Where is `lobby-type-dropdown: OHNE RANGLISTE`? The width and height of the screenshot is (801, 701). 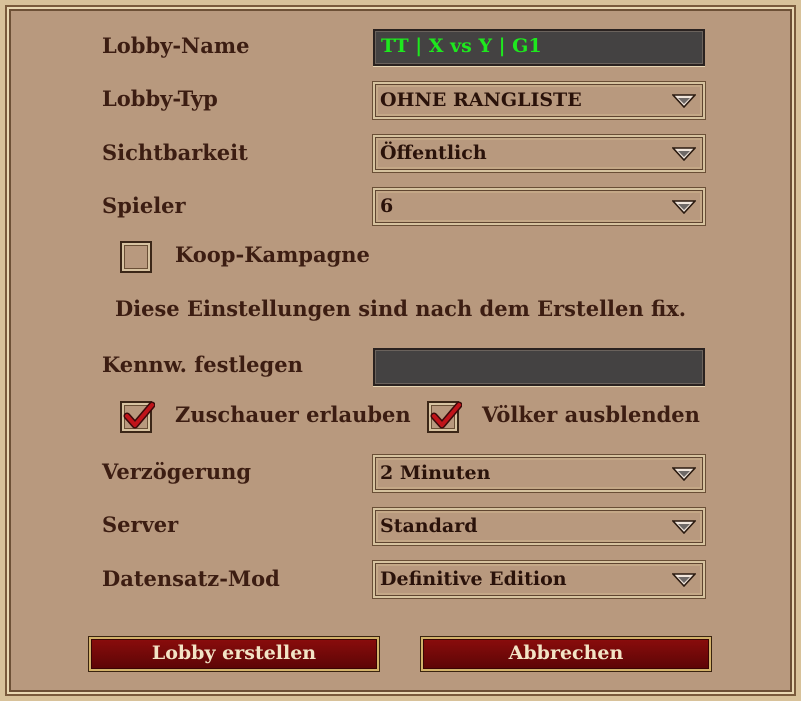 lobby-type-dropdown: OHNE RANGLISTE is located at coordinates (539, 100).